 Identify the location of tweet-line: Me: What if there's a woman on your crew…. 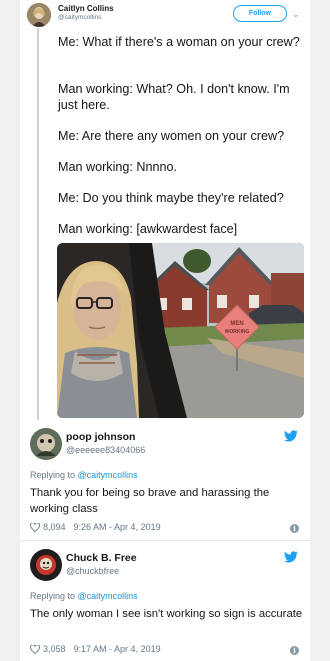
(179, 42).